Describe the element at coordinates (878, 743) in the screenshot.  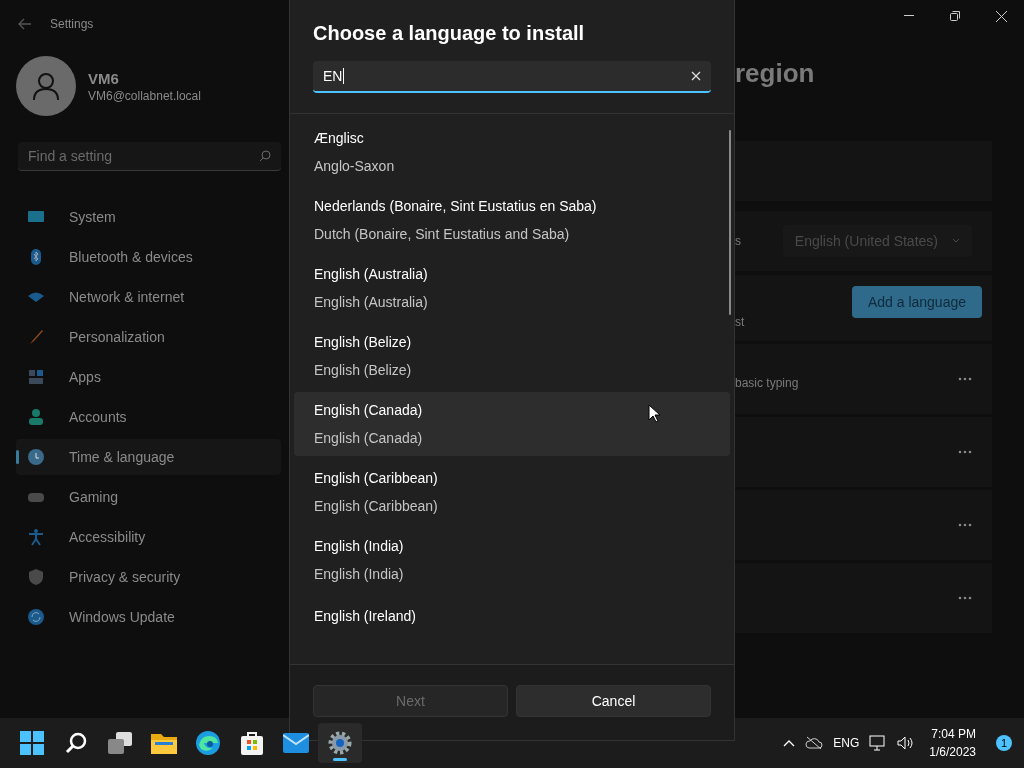
I see `monitor-icon` at that location.